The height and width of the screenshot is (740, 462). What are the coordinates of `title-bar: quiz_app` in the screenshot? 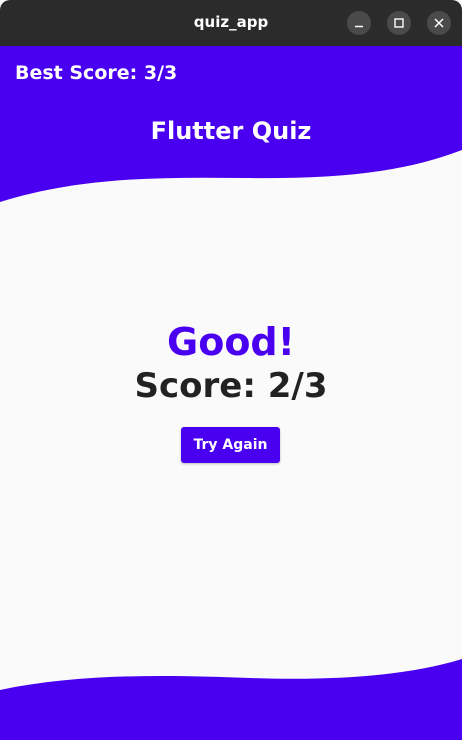 It's located at (231, 23).